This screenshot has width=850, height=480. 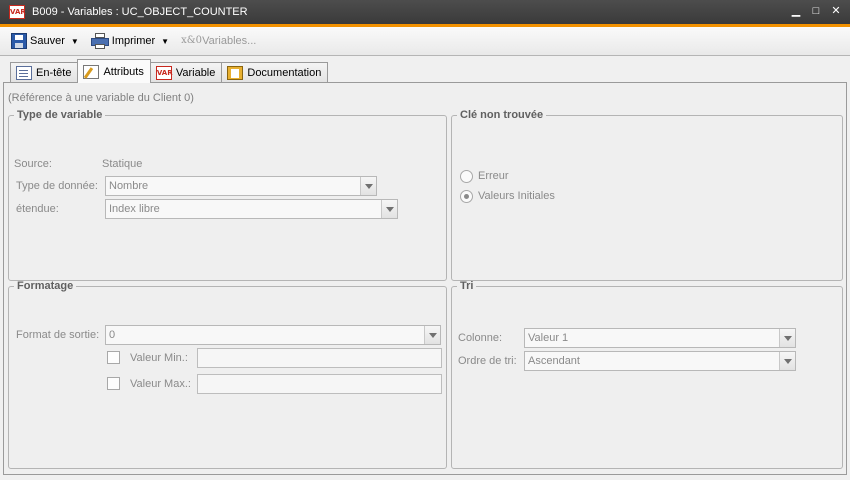 I want to click on output-format-select: 0, so click(x=273, y=335).